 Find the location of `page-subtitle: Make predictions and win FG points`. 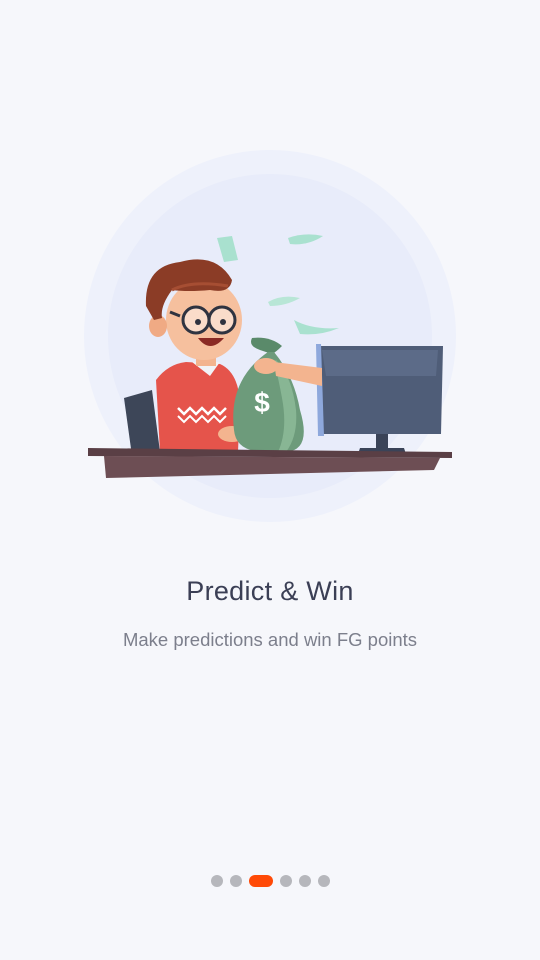

page-subtitle: Make predictions and win FG points is located at coordinates (270, 639).